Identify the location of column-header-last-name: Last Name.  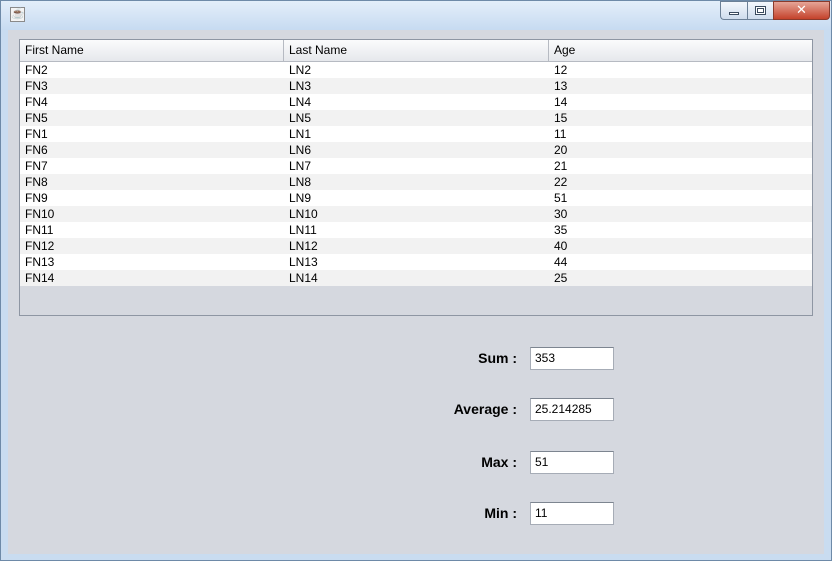
(416, 50).